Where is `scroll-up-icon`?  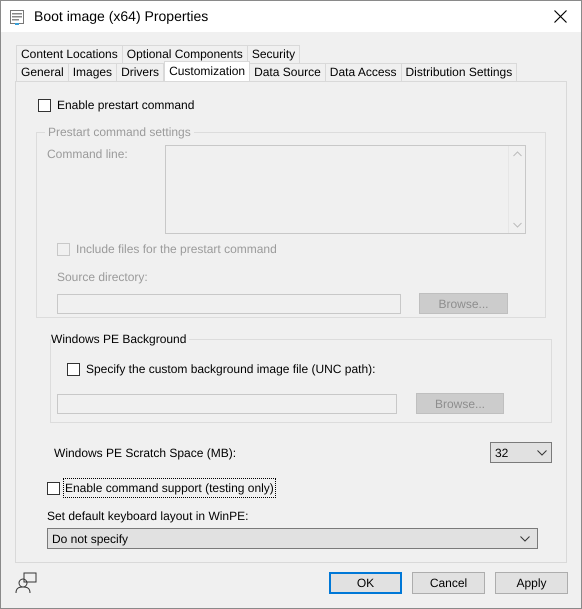 scroll-up-icon is located at coordinates (517, 154).